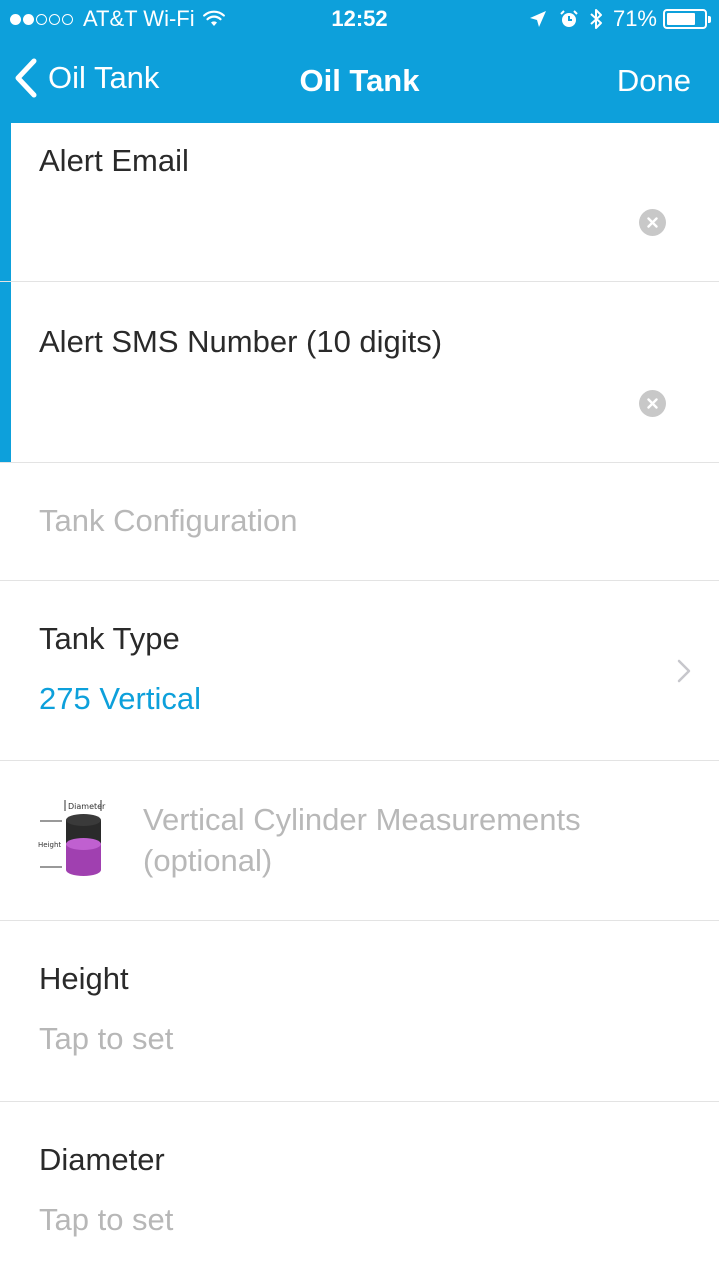  What do you see at coordinates (49, 845) in the screenshot?
I see `diagram-height-text: Height` at bounding box center [49, 845].